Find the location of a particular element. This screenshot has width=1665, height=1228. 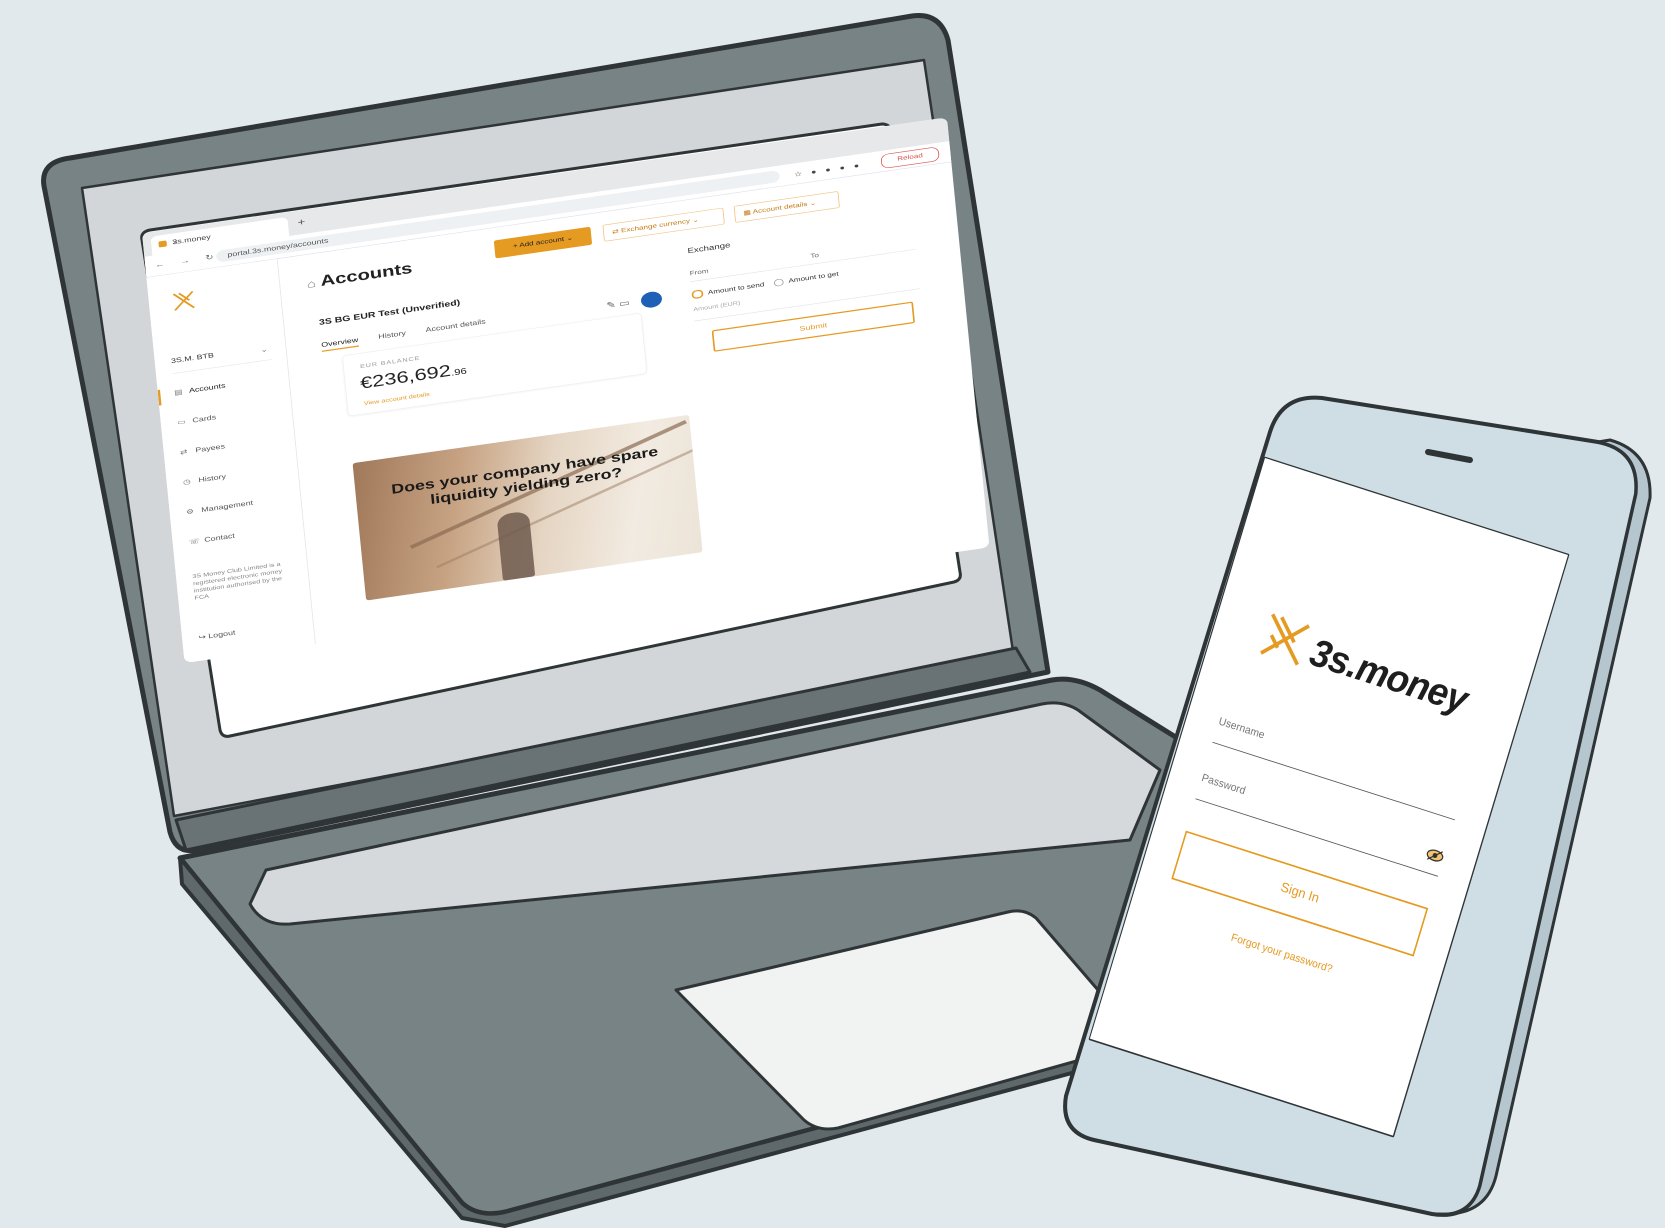

sidebar-item-label: History is located at coordinates (212, 478).